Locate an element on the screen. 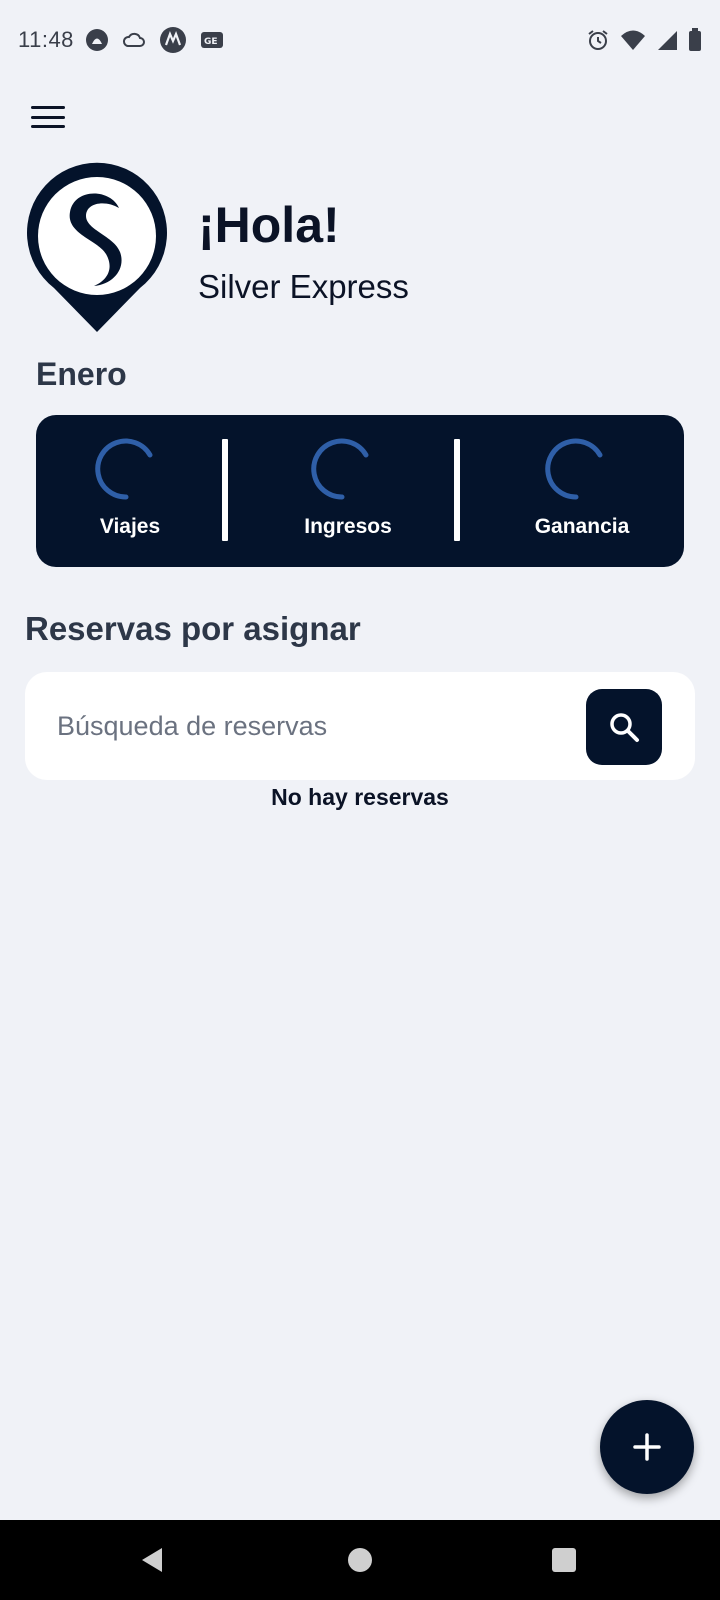  stat-label-trips: Viajes is located at coordinates (130, 526).